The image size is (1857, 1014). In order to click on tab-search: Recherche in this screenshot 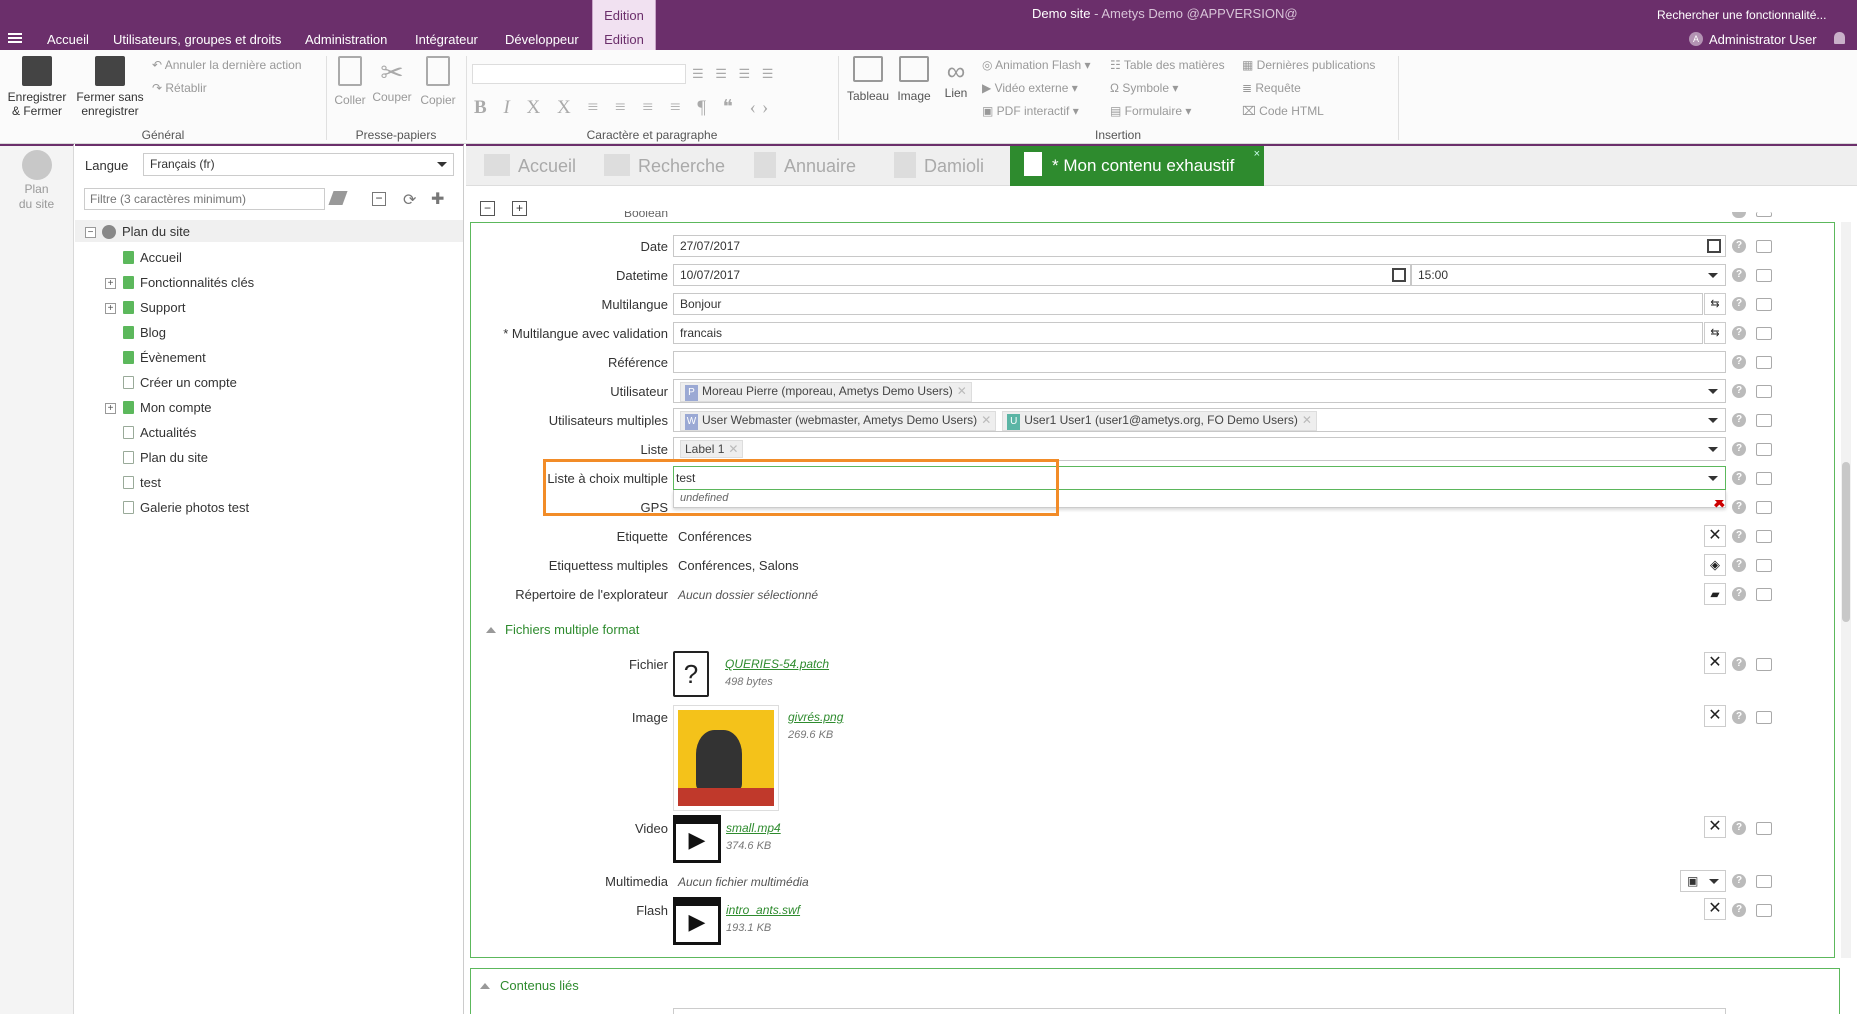, I will do `click(664, 166)`.